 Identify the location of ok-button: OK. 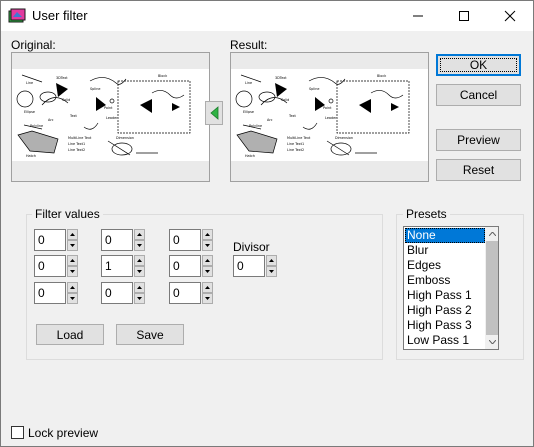
(478, 65).